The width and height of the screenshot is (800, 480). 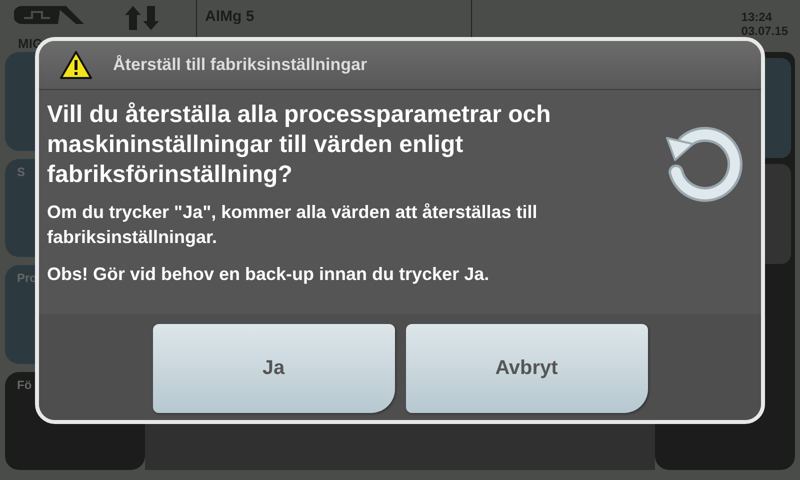 I want to click on dialog-title: Återställ till fabriksinställningar, so click(x=240, y=65).